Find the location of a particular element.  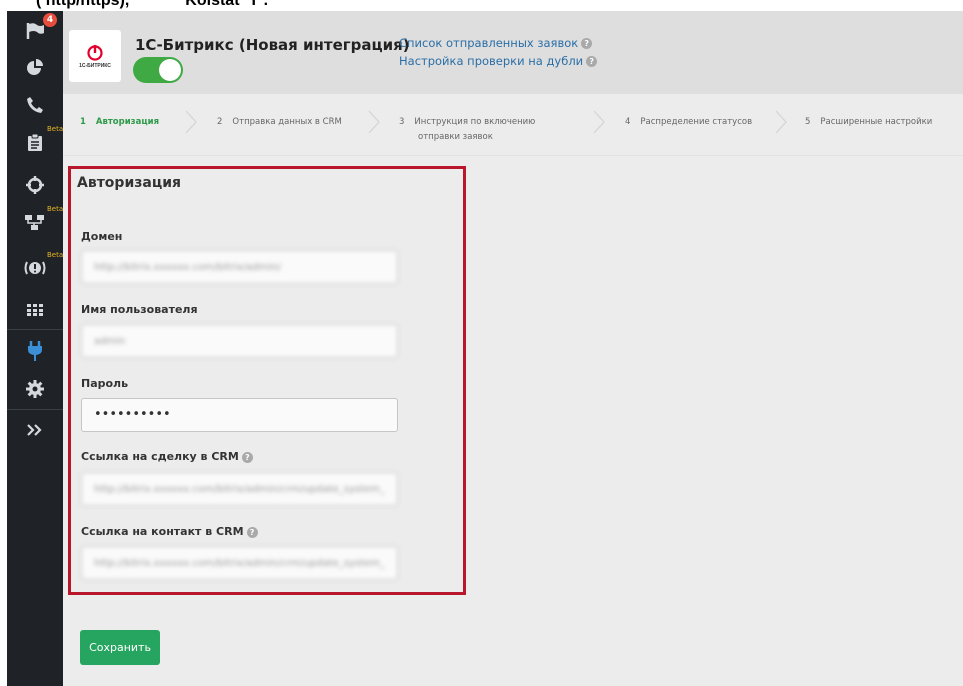

sidebar-item-alerts: Beta is located at coordinates (35, 268).